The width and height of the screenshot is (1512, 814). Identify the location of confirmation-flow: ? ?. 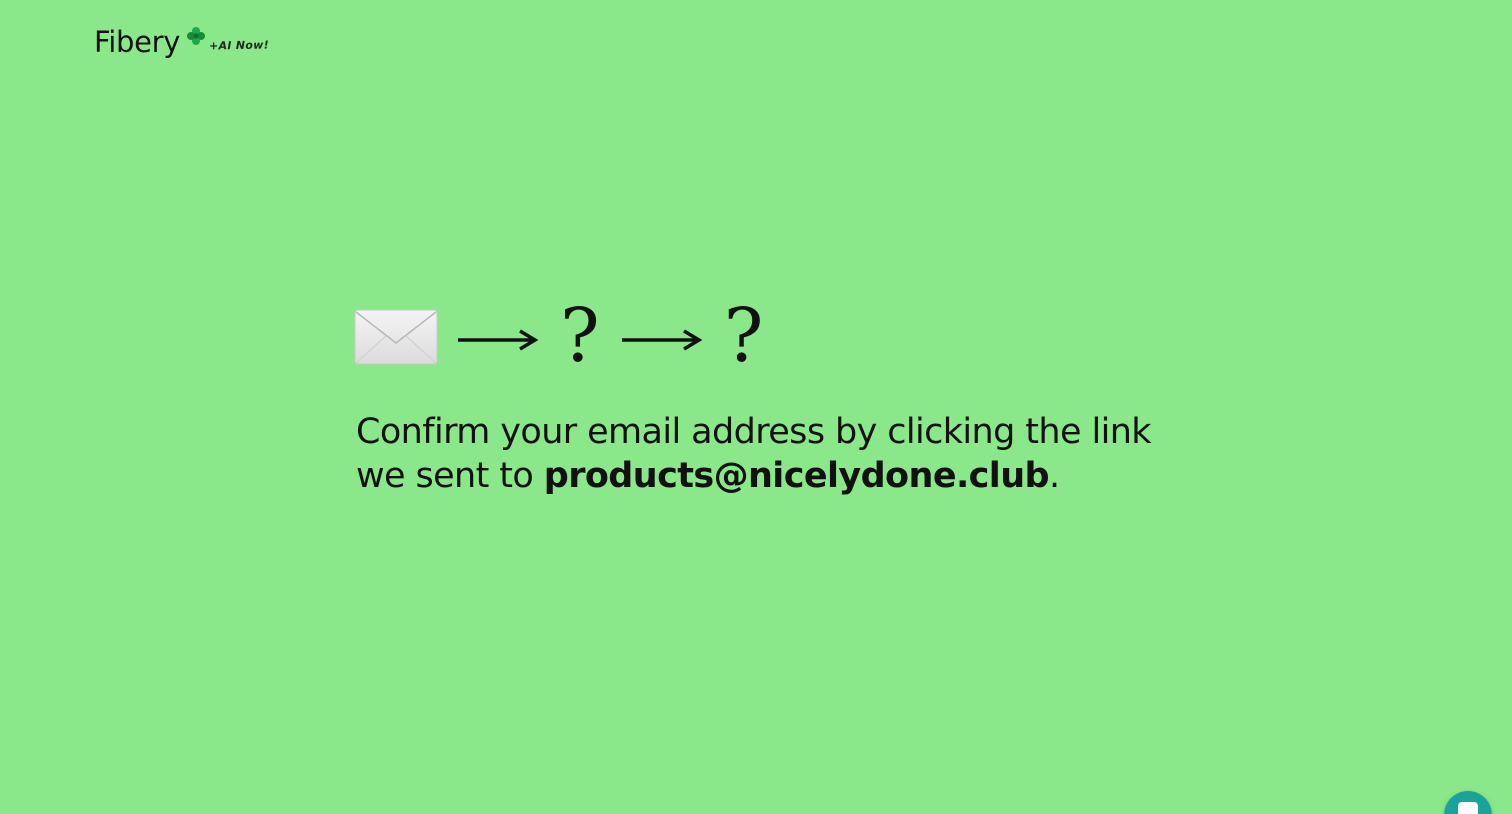
(559, 336).